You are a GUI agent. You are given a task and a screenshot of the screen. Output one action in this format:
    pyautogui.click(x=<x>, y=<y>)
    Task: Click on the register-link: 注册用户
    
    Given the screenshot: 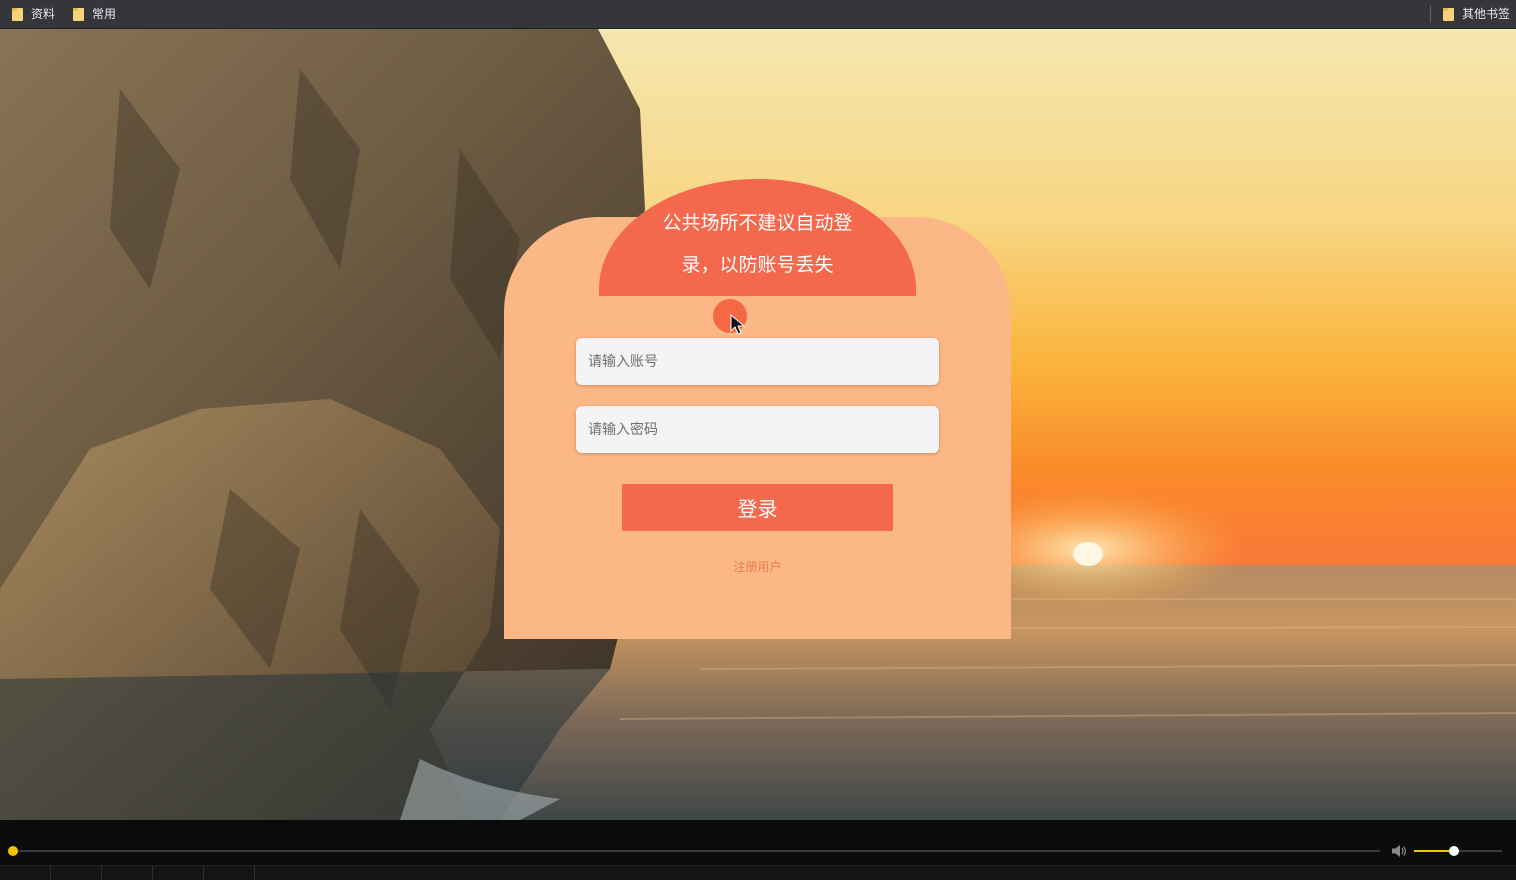 What is the action you would take?
    pyautogui.click(x=757, y=566)
    